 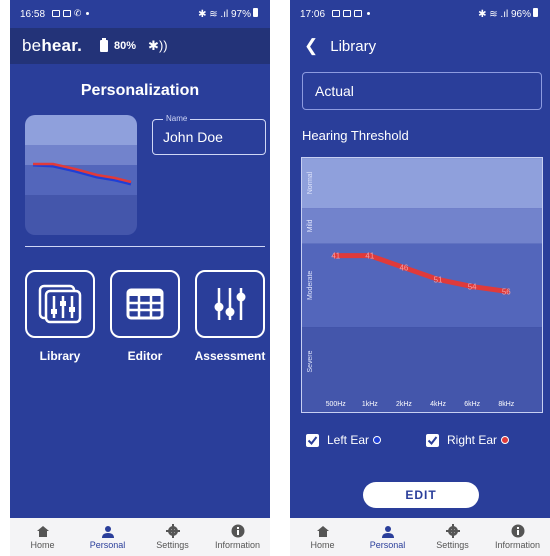 I want to click on band-label-moderate: Moderate, so click(x=310, y=285).